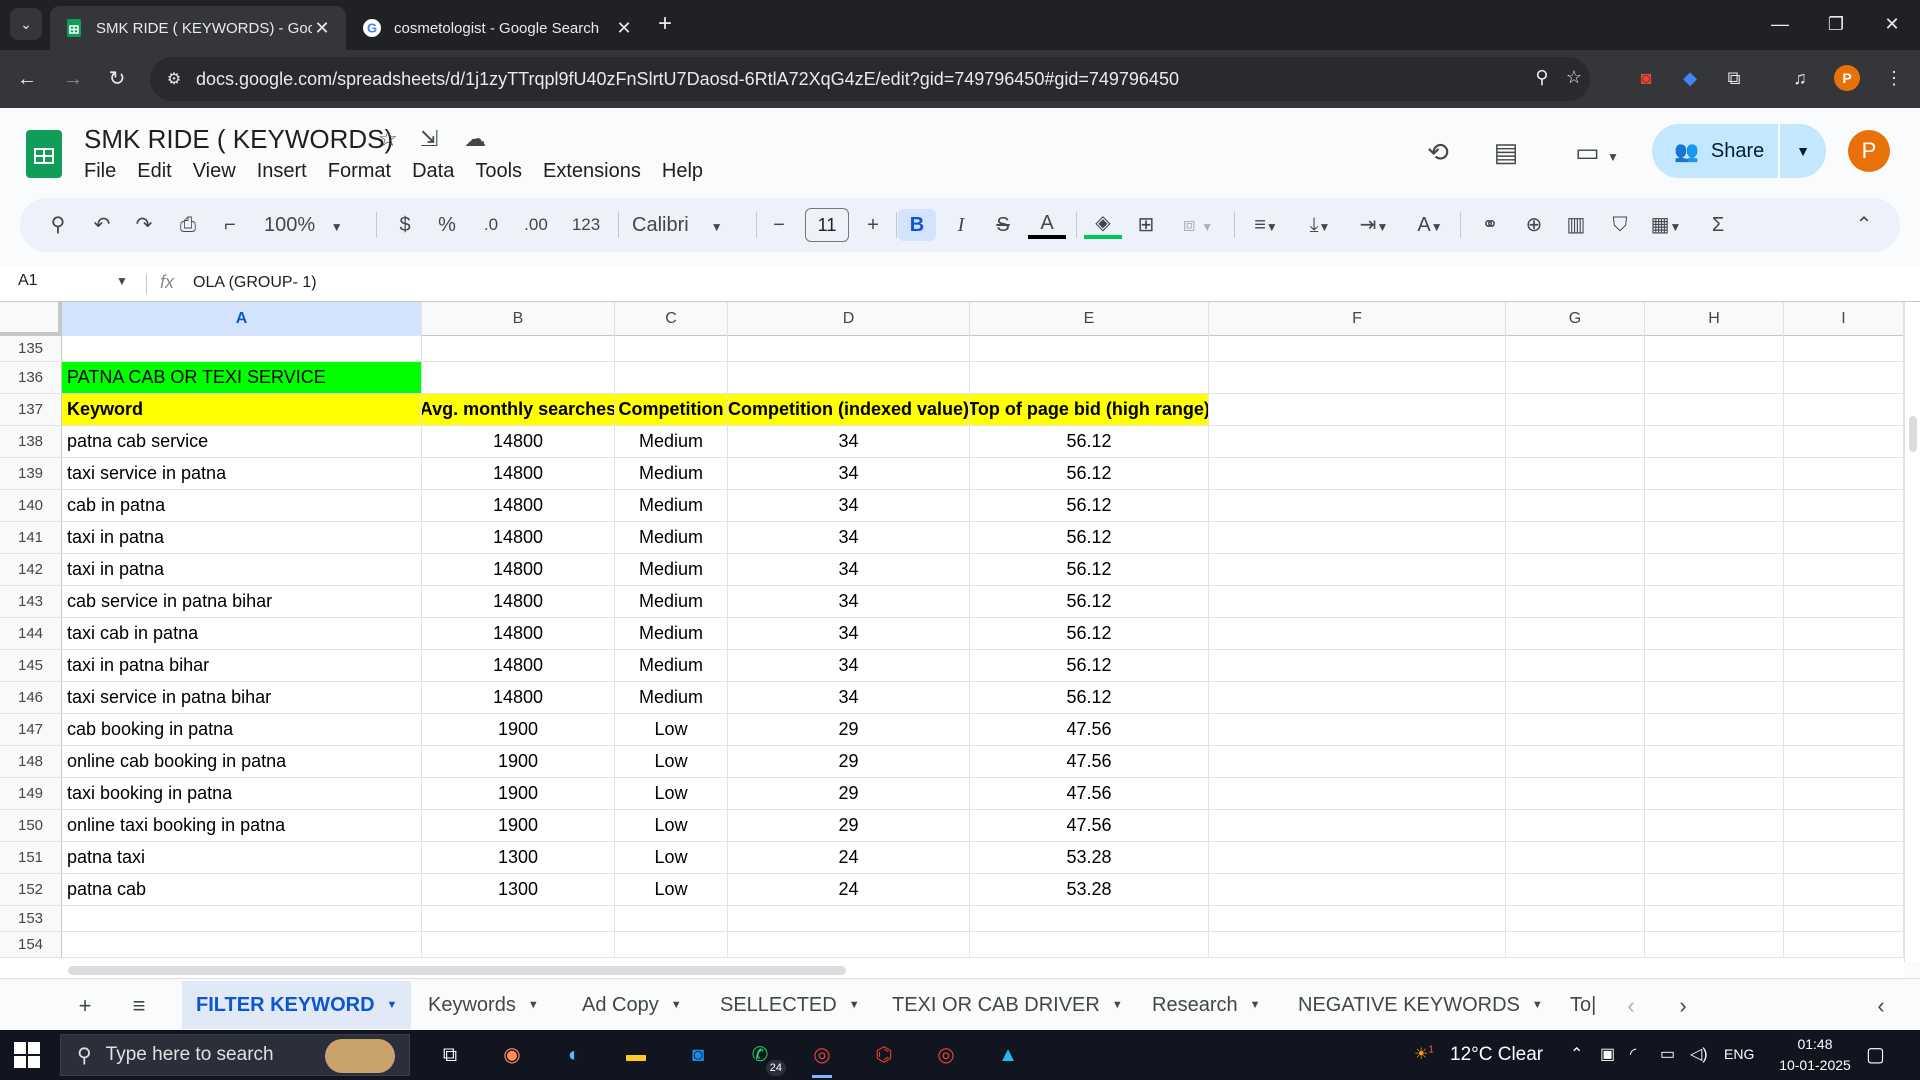 The height and width of the screenshot is (1080, 1920). I want to click on star-icon: ☆, so click(388, 139).